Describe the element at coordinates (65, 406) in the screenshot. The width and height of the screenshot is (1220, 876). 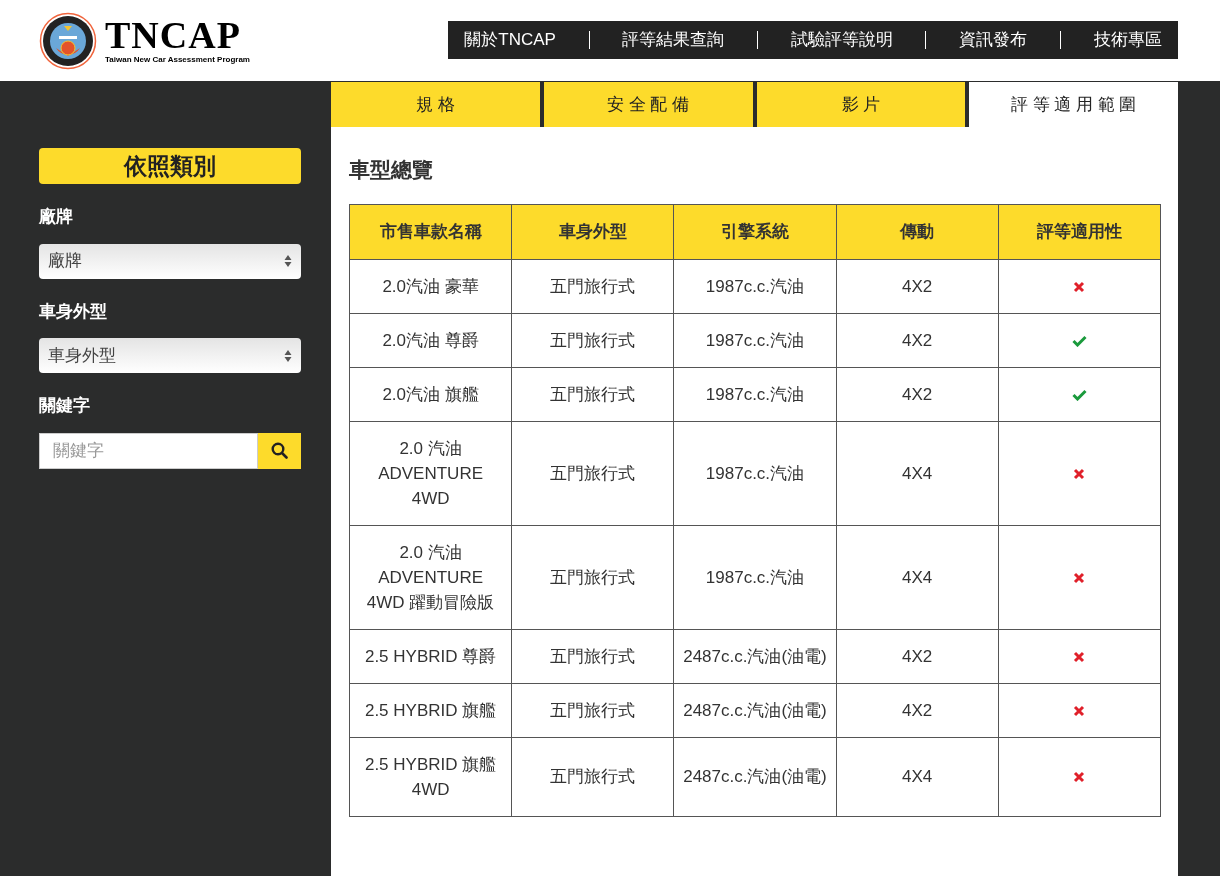
I see `filter-label: 關鍵字` at that location.